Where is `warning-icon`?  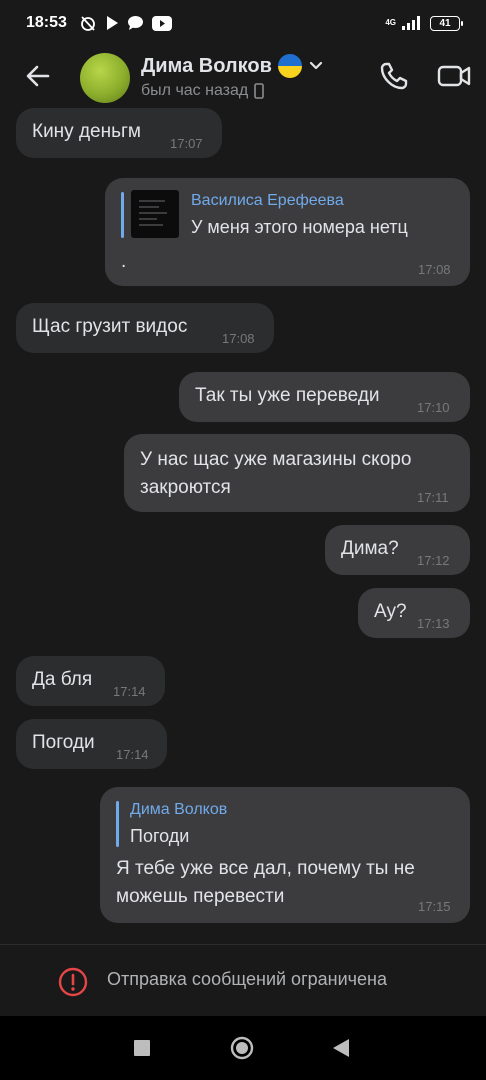
warning-icon is located at coordinates (73, 982).